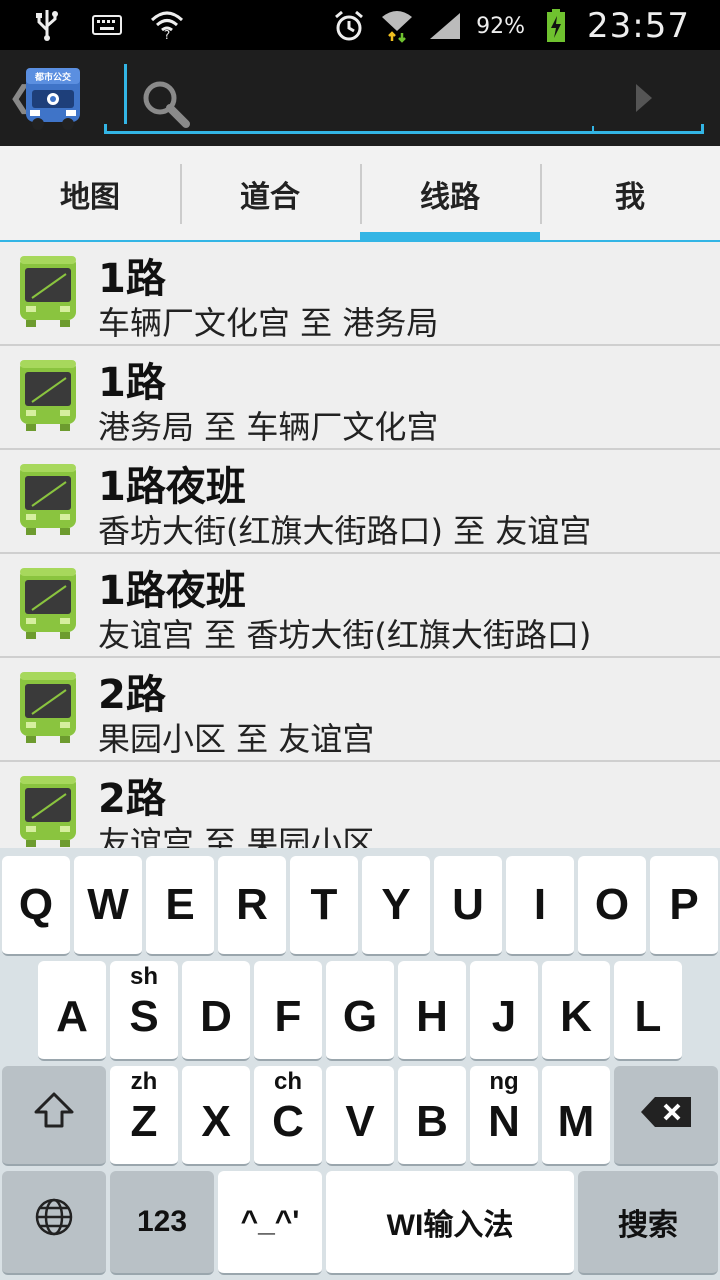 The image size is (720, 1280). I want to click on key-j: J, so click(504, 1011).